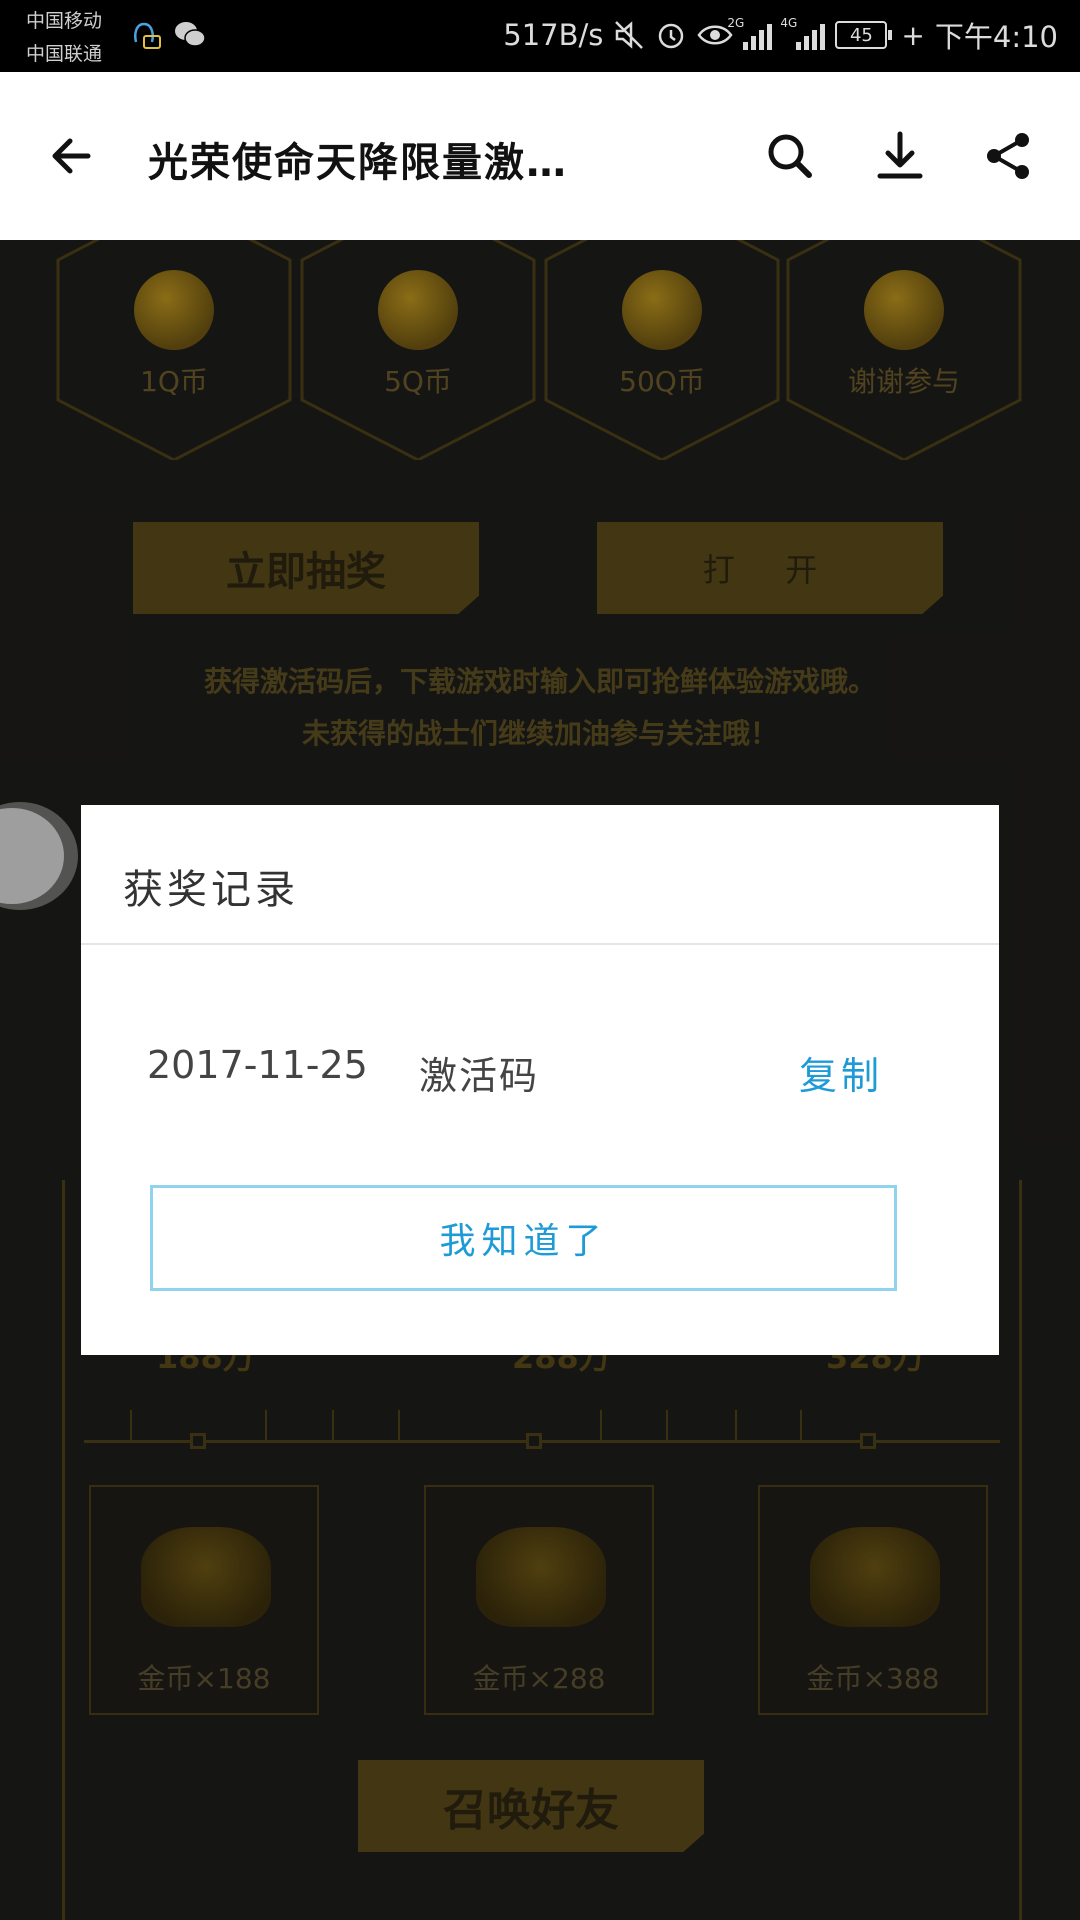  I want to click on carrier-1: 中国移动, so click(64, 21).